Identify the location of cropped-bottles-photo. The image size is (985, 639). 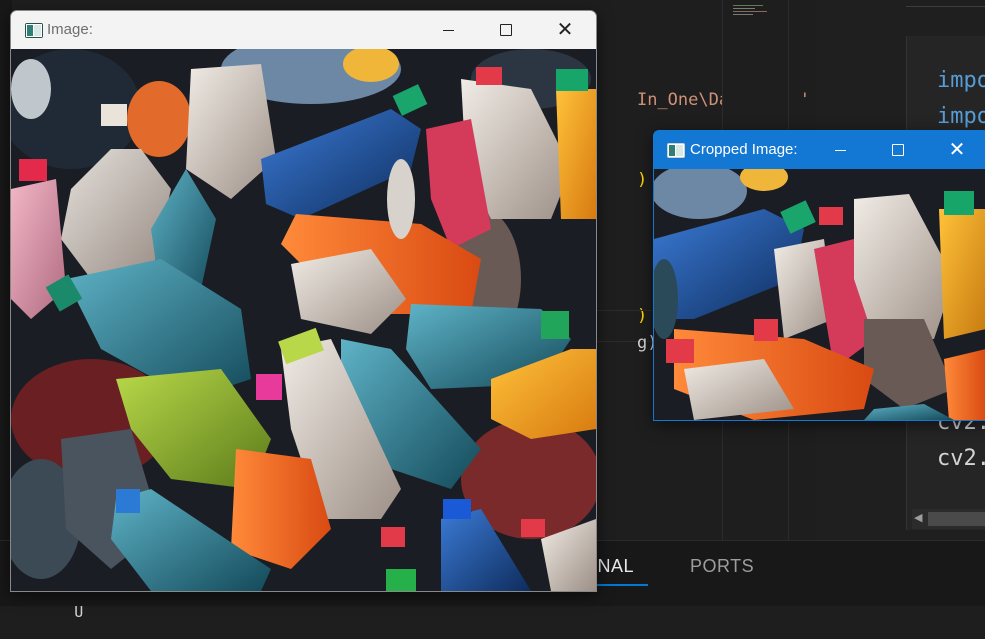
(819, 294).